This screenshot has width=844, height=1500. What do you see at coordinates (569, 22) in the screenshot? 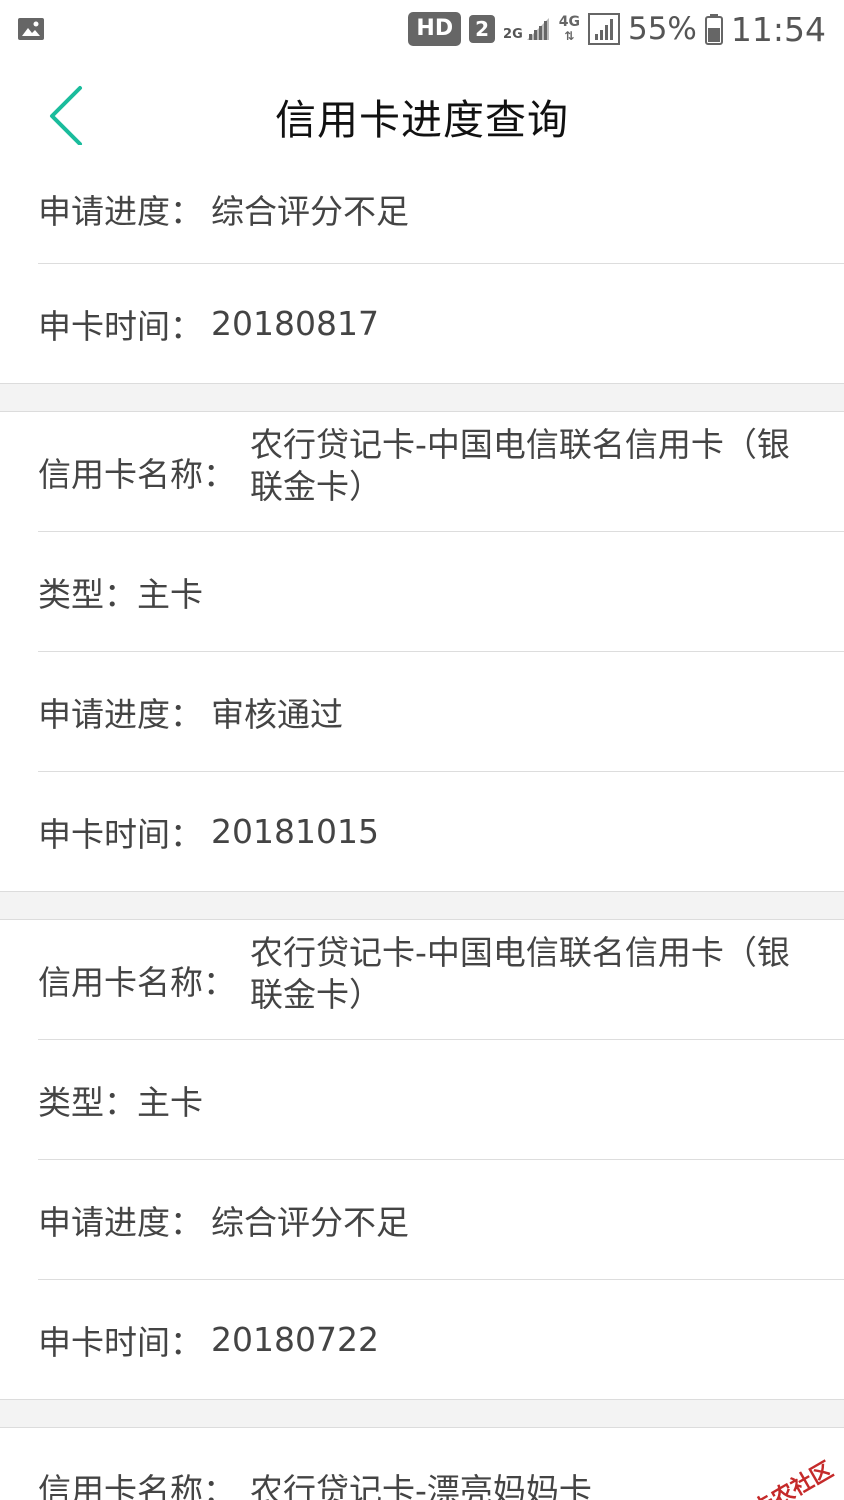
I see `net-4g-label: 4G` at bounding box center [569, 22].